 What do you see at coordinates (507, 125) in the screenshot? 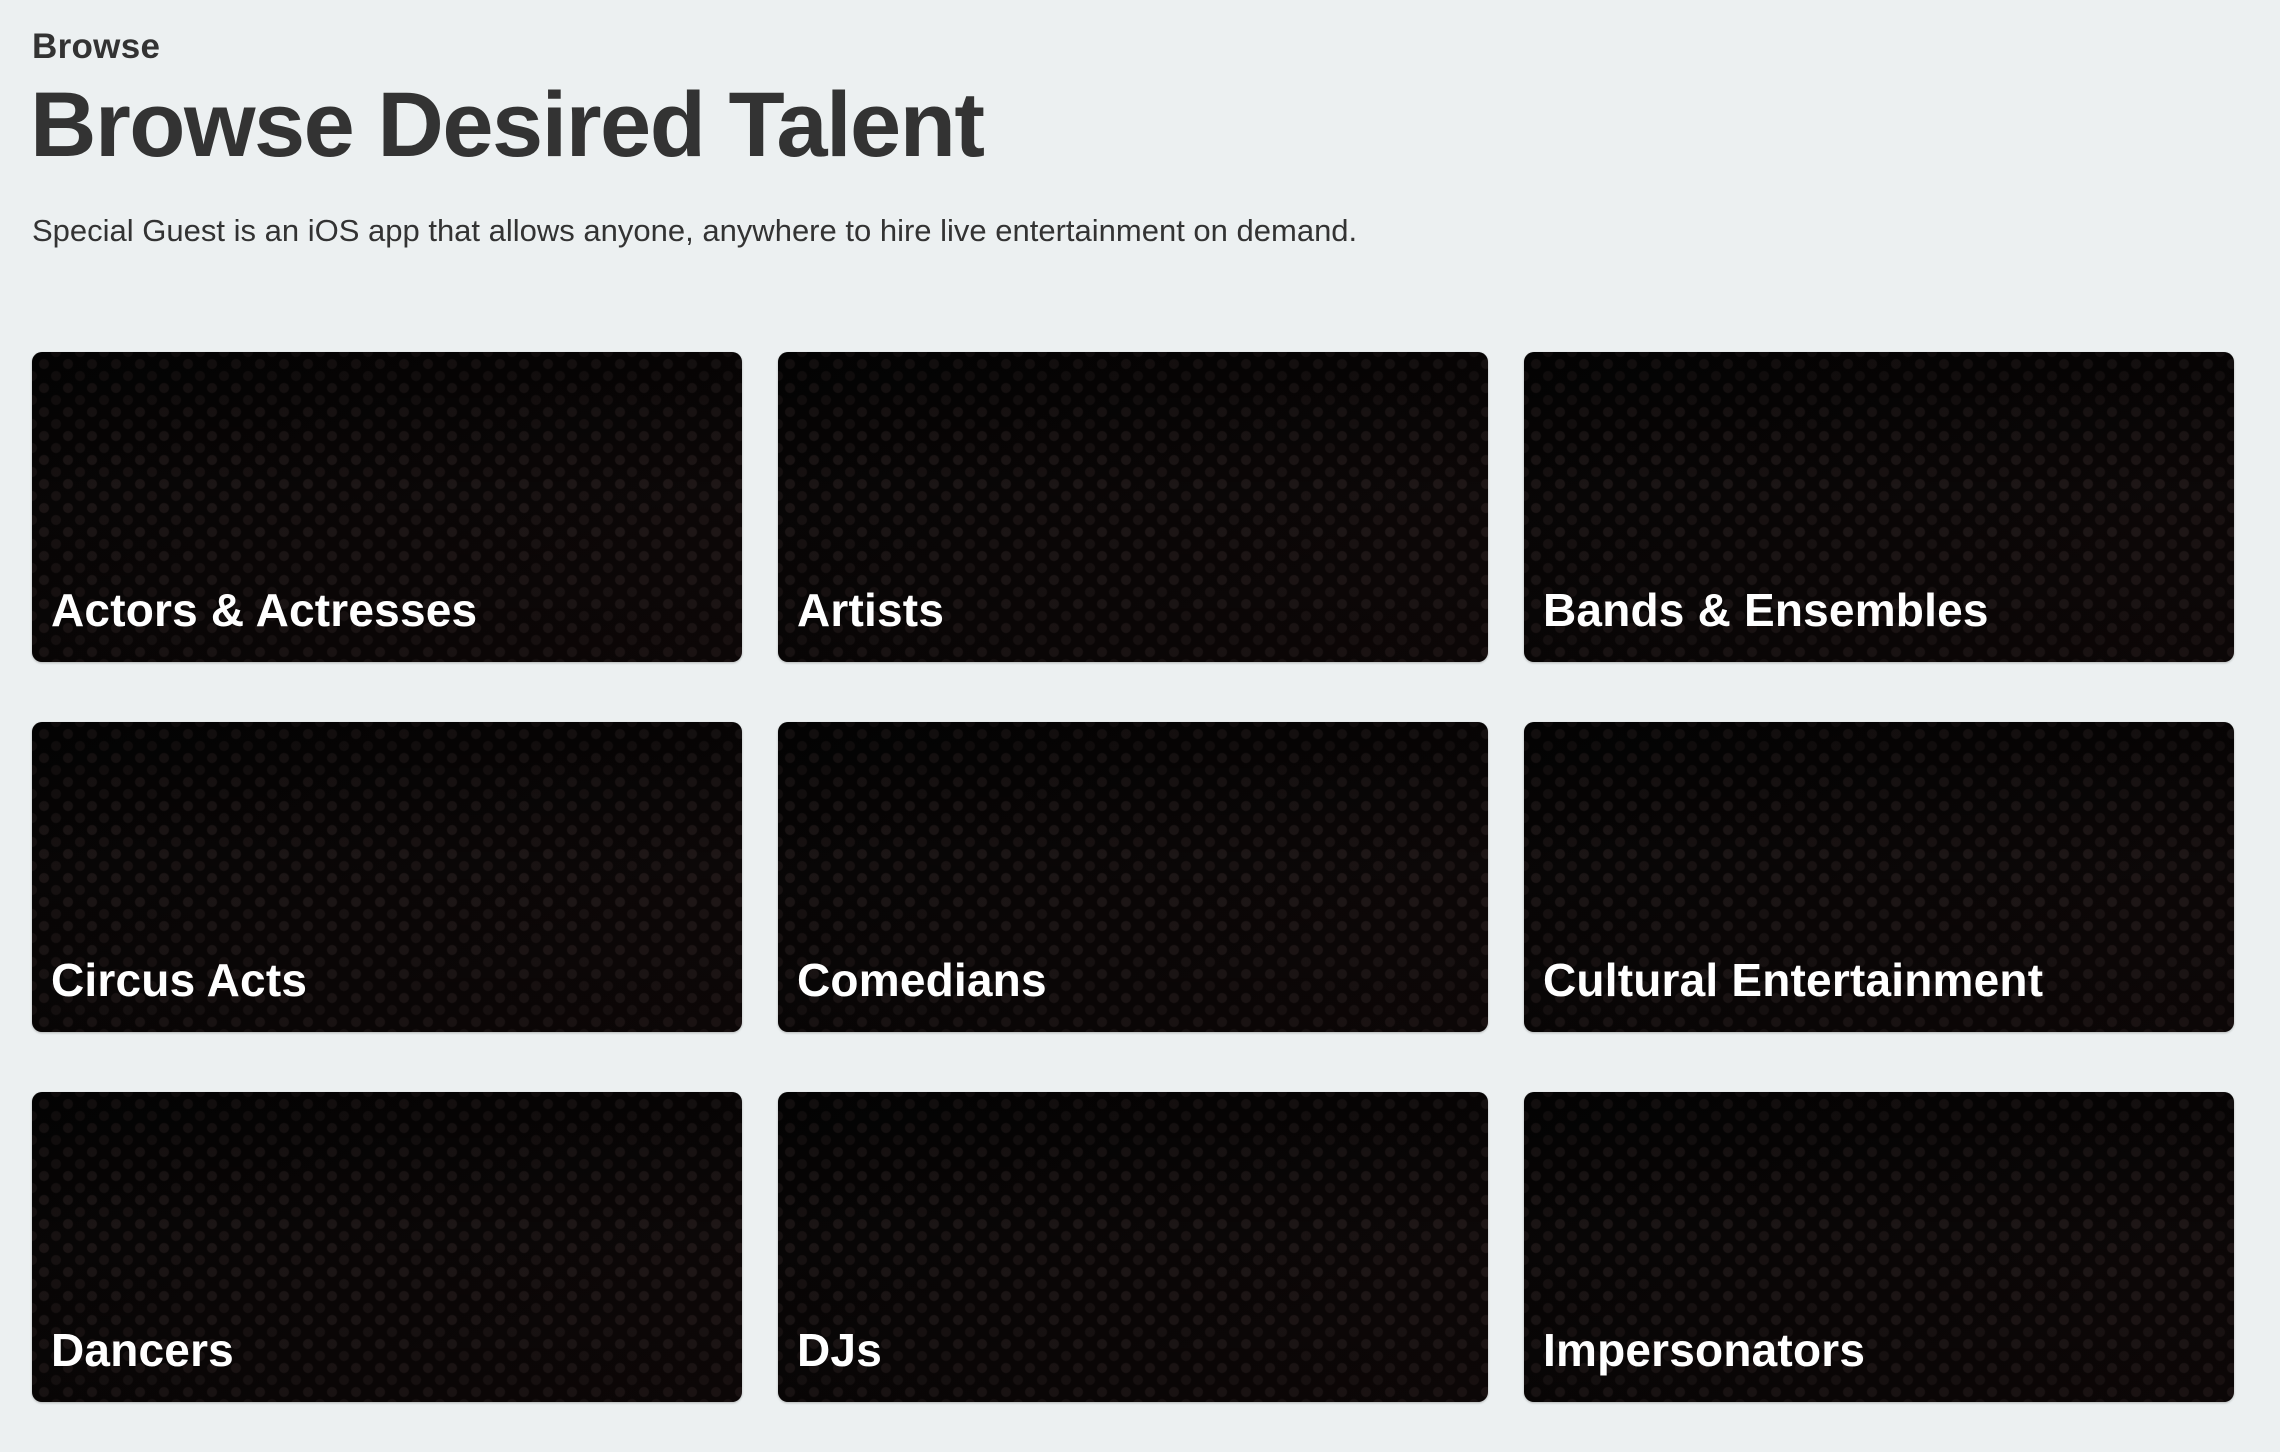
I see `page-title: Browse Desired Talent` at bounding box center [507, 125].